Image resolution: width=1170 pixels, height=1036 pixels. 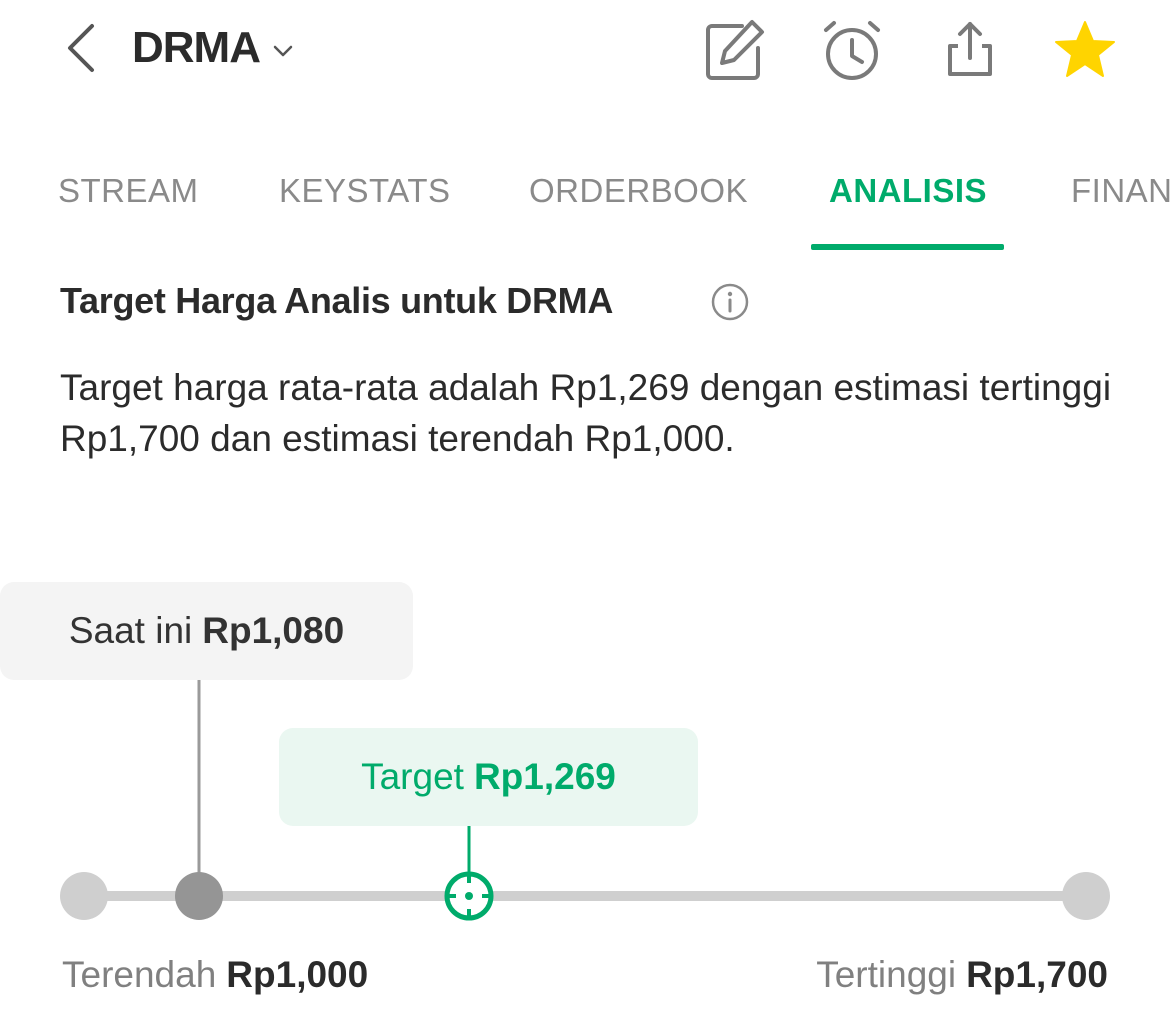 I want to click on stock-selector: DRMA, so click(x=213, y=48).